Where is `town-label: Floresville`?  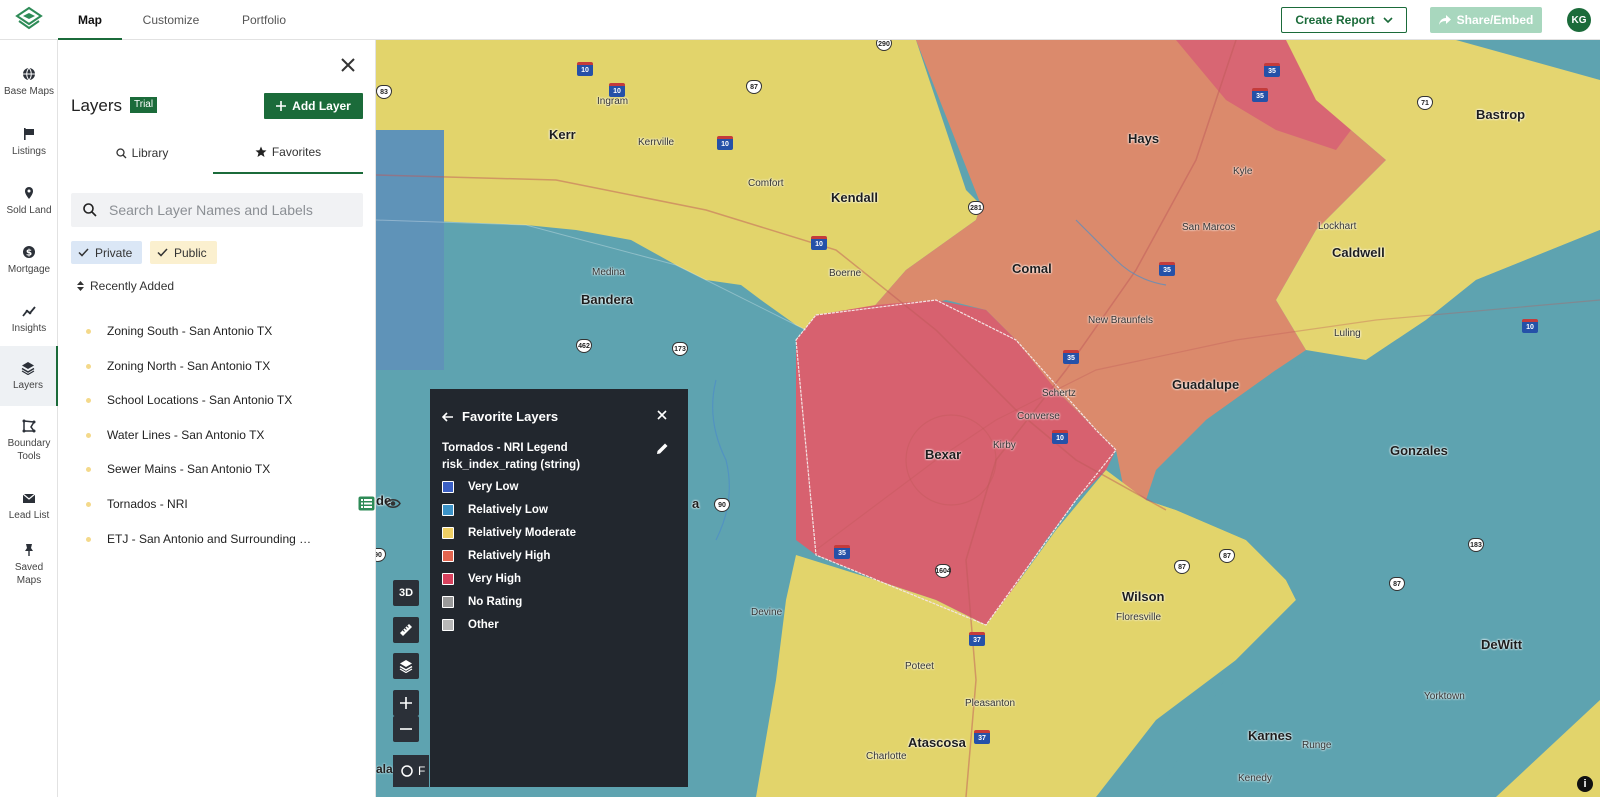
town-label: Floresville is located at coordinates (1139, 617).